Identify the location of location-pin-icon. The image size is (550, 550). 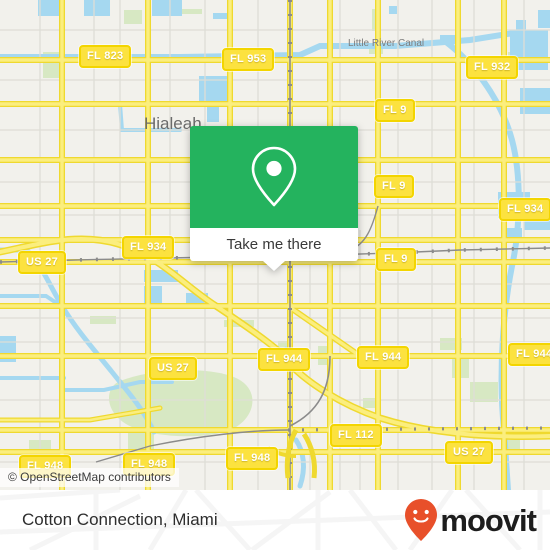
(274, 176).